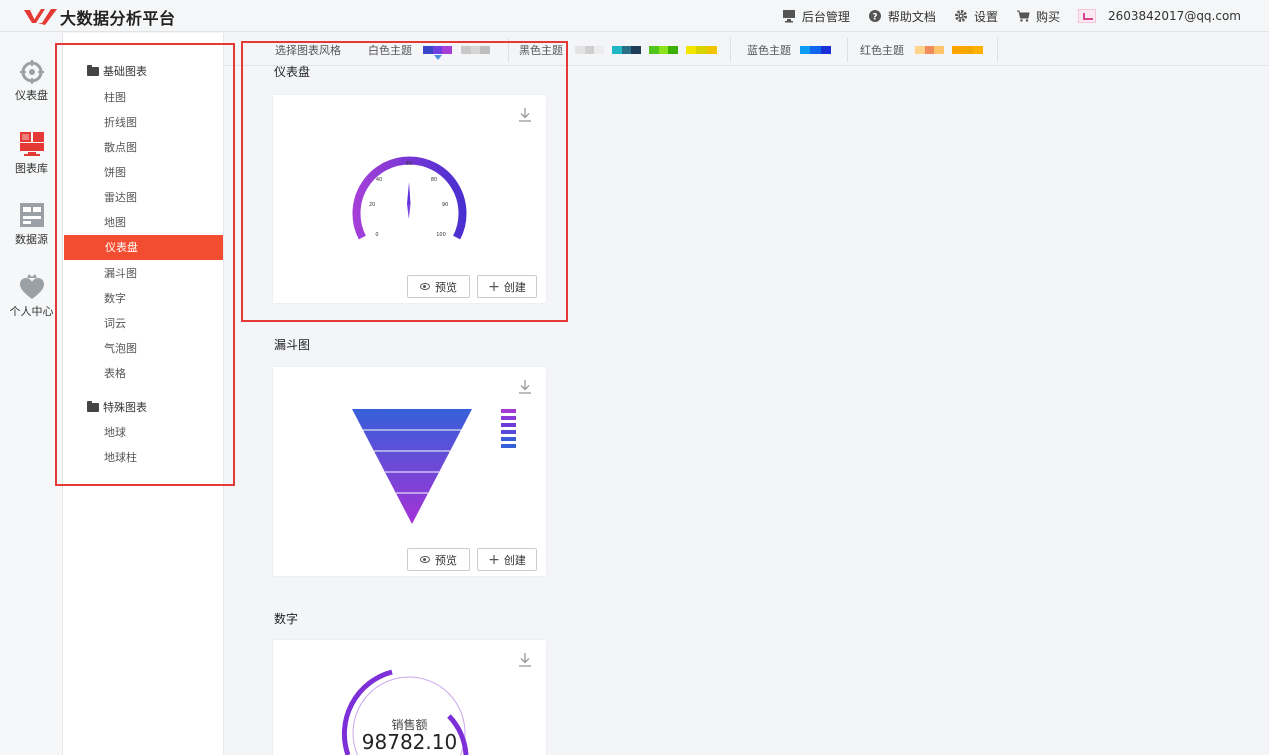  I want to click on number-value: 98782.10, so click(409, 742).